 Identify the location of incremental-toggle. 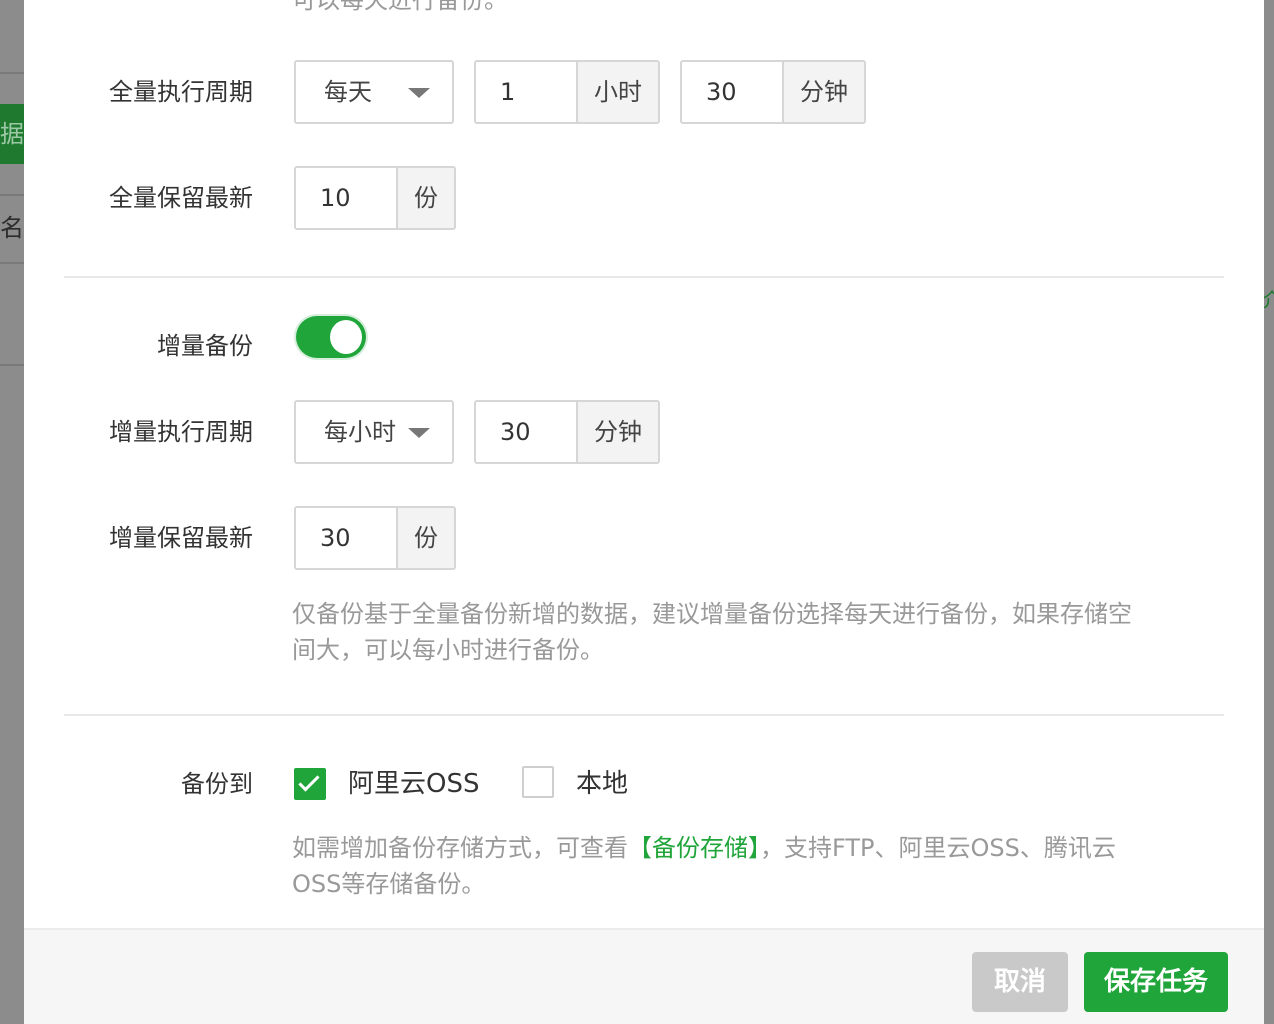
(331, 337).